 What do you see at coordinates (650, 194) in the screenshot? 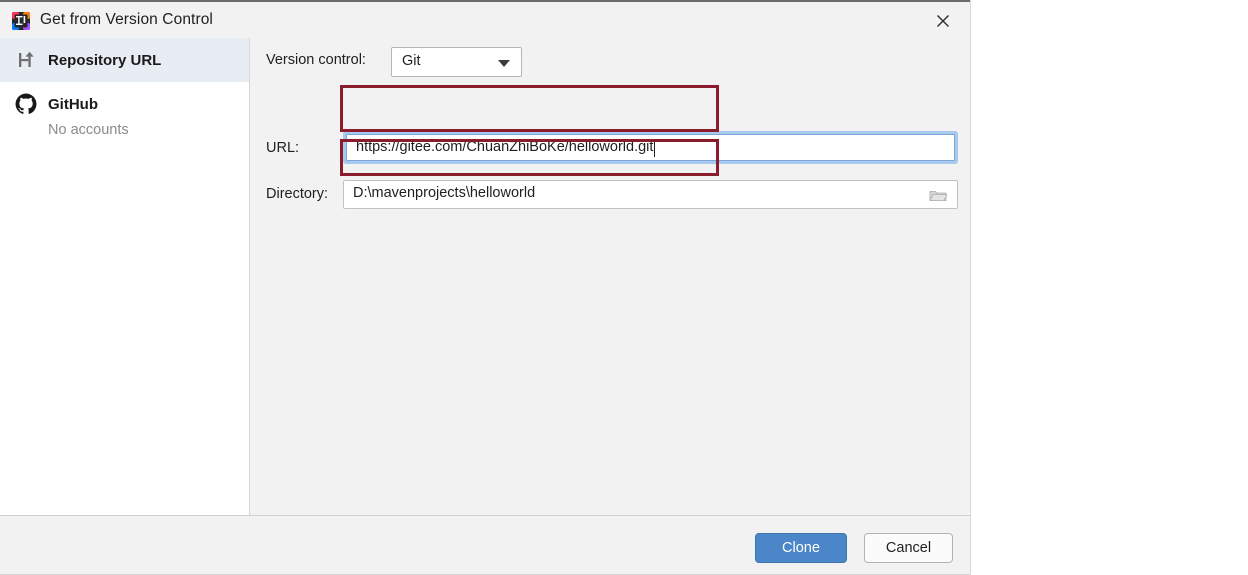
I see `directory-input: D:\mavenprojects\helloworld` at bounding box center [650, 194].